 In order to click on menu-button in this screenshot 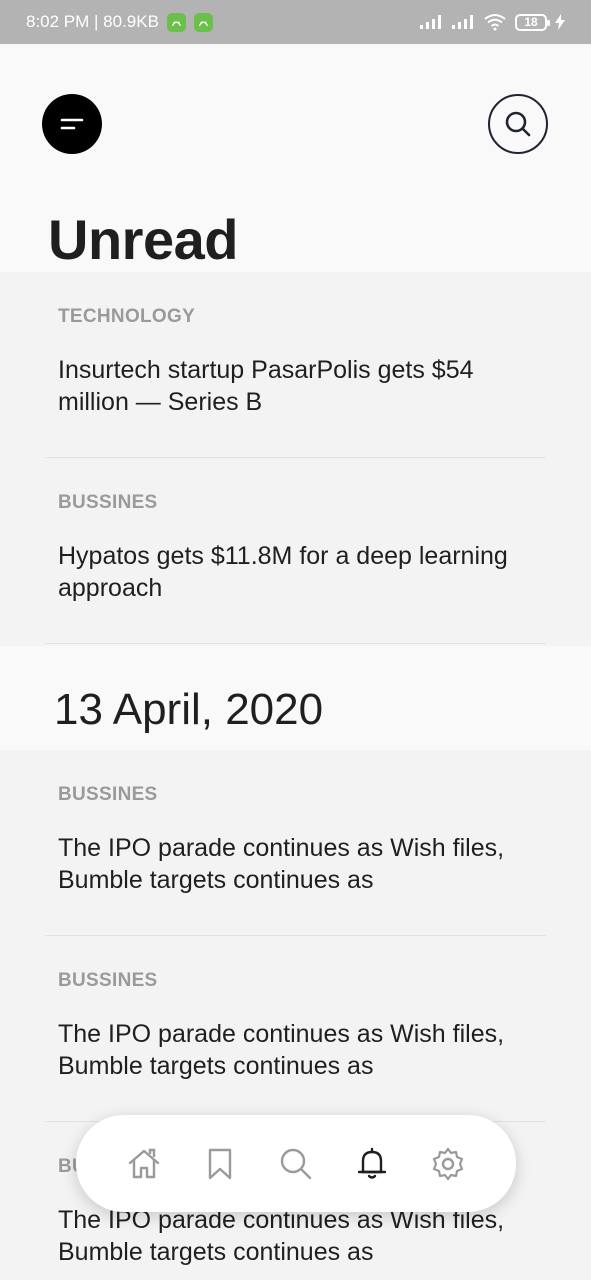, I will do `click(72, 124)`.